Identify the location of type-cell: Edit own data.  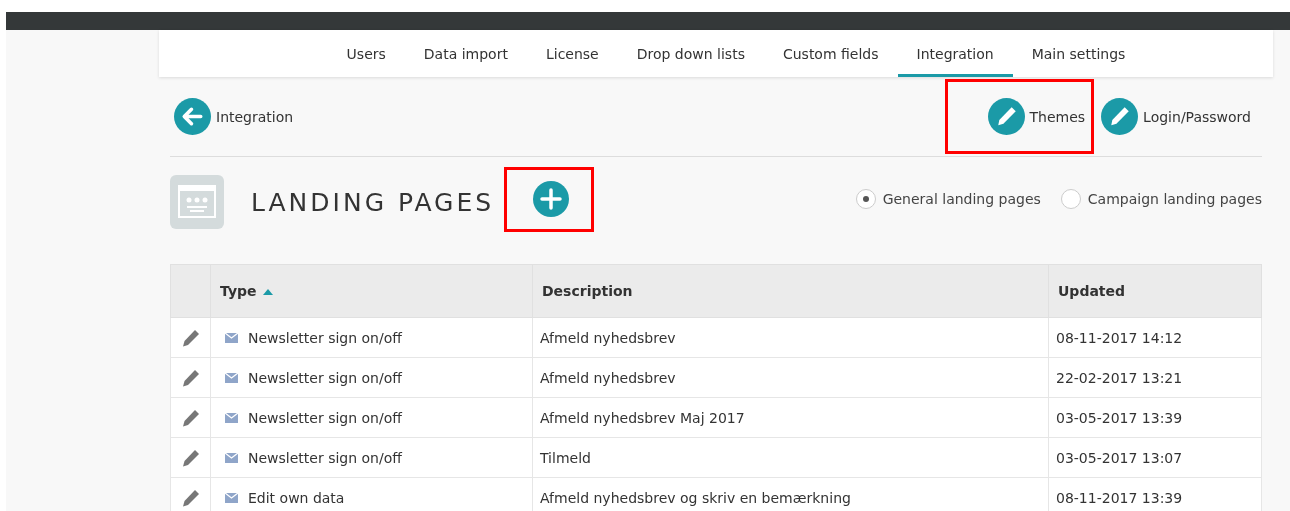
(296, 497).